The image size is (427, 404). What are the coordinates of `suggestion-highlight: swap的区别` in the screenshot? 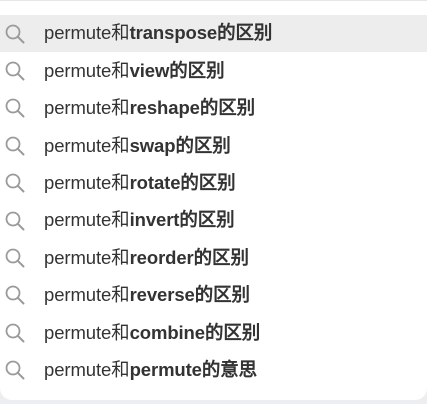 It's located at (180, 145).